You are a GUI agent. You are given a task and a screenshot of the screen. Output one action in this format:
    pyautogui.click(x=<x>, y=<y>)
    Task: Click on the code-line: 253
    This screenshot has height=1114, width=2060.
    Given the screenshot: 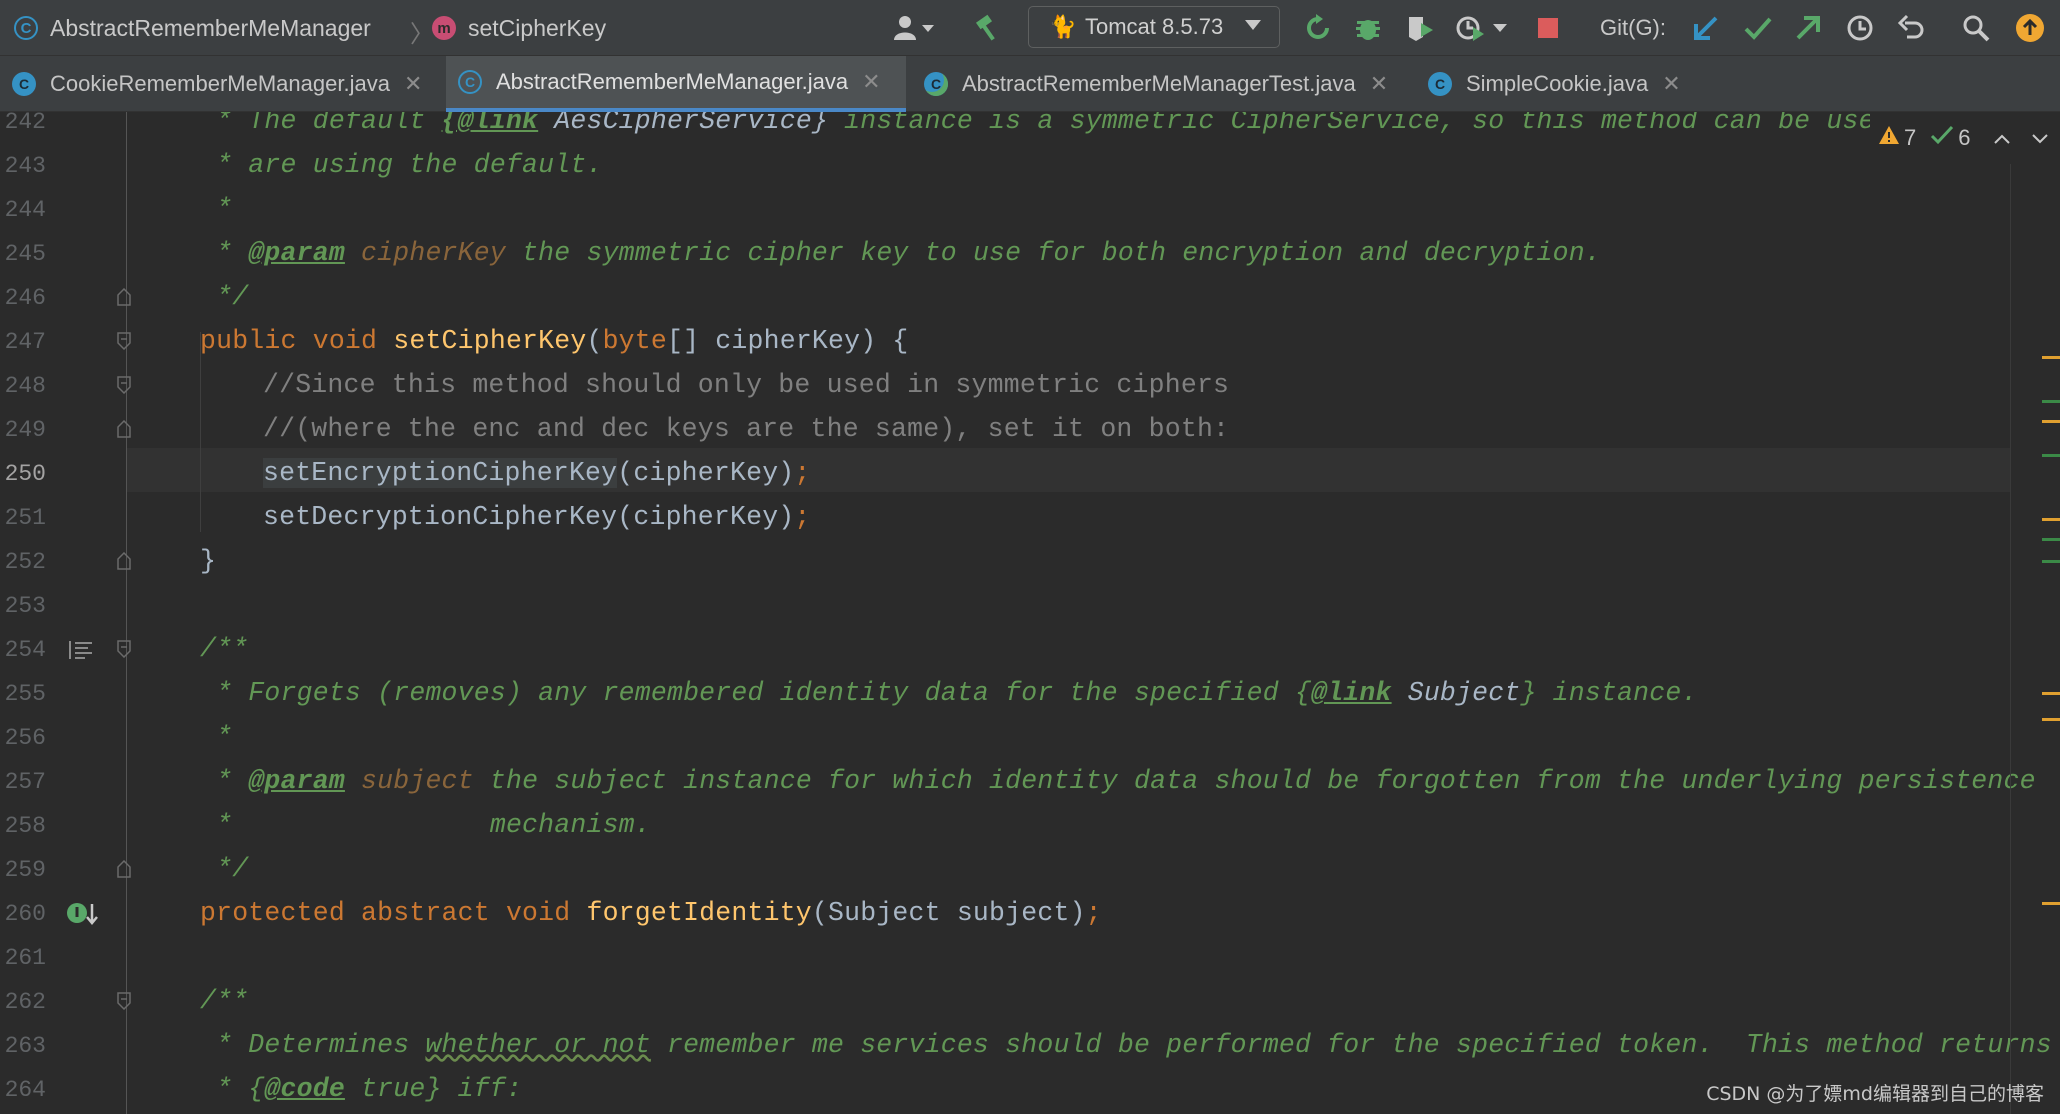 What is the action you would take?
    pyautogui.click(x=1030, y=606)
    